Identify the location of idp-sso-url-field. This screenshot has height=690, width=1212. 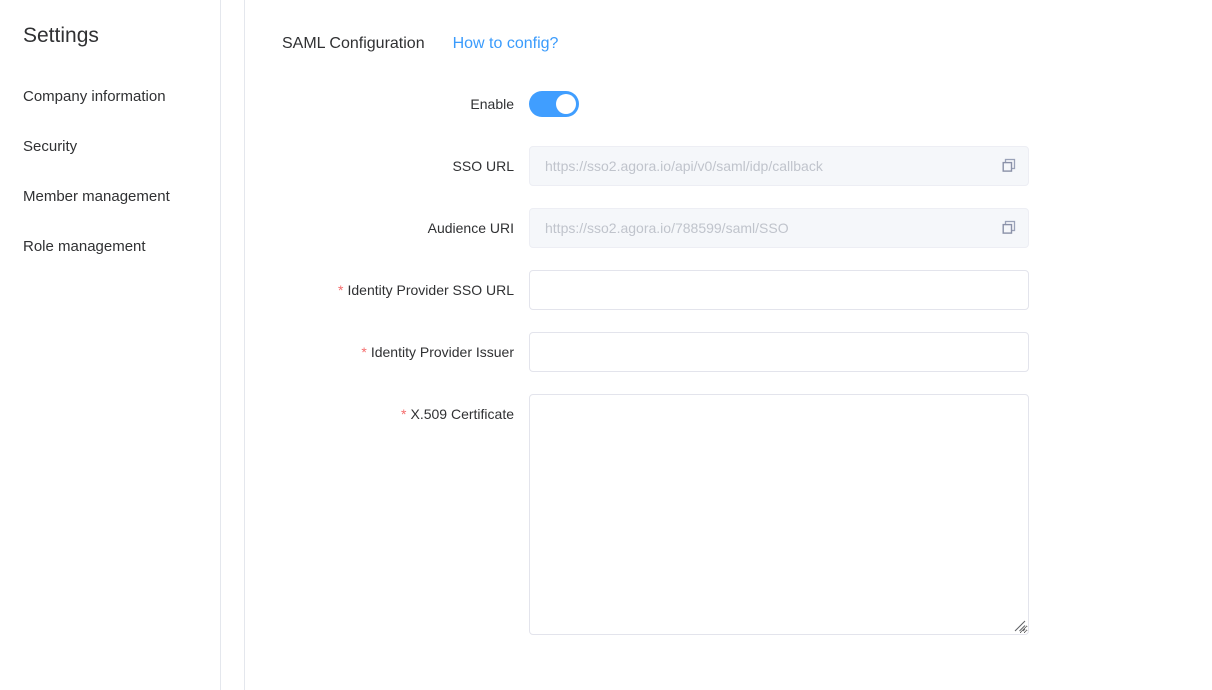
(779, 290).